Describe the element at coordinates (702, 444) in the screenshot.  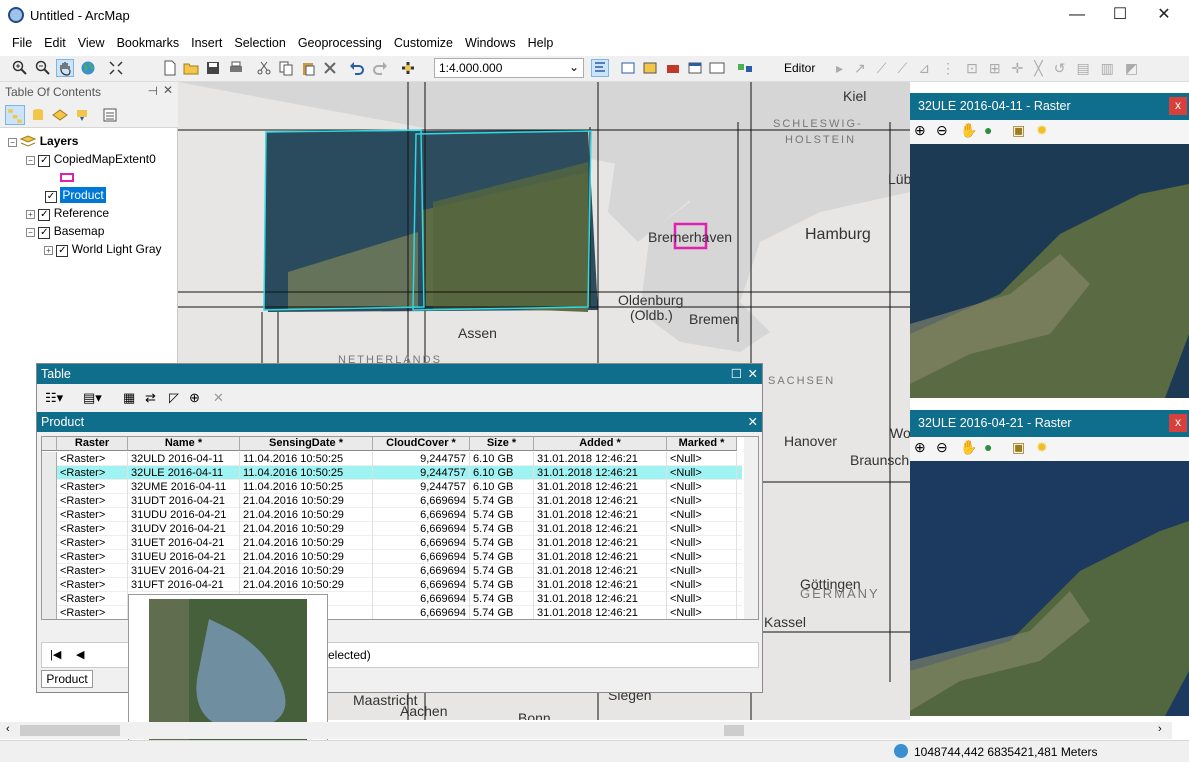
I see `column-header-marked: Marked *` at that location.